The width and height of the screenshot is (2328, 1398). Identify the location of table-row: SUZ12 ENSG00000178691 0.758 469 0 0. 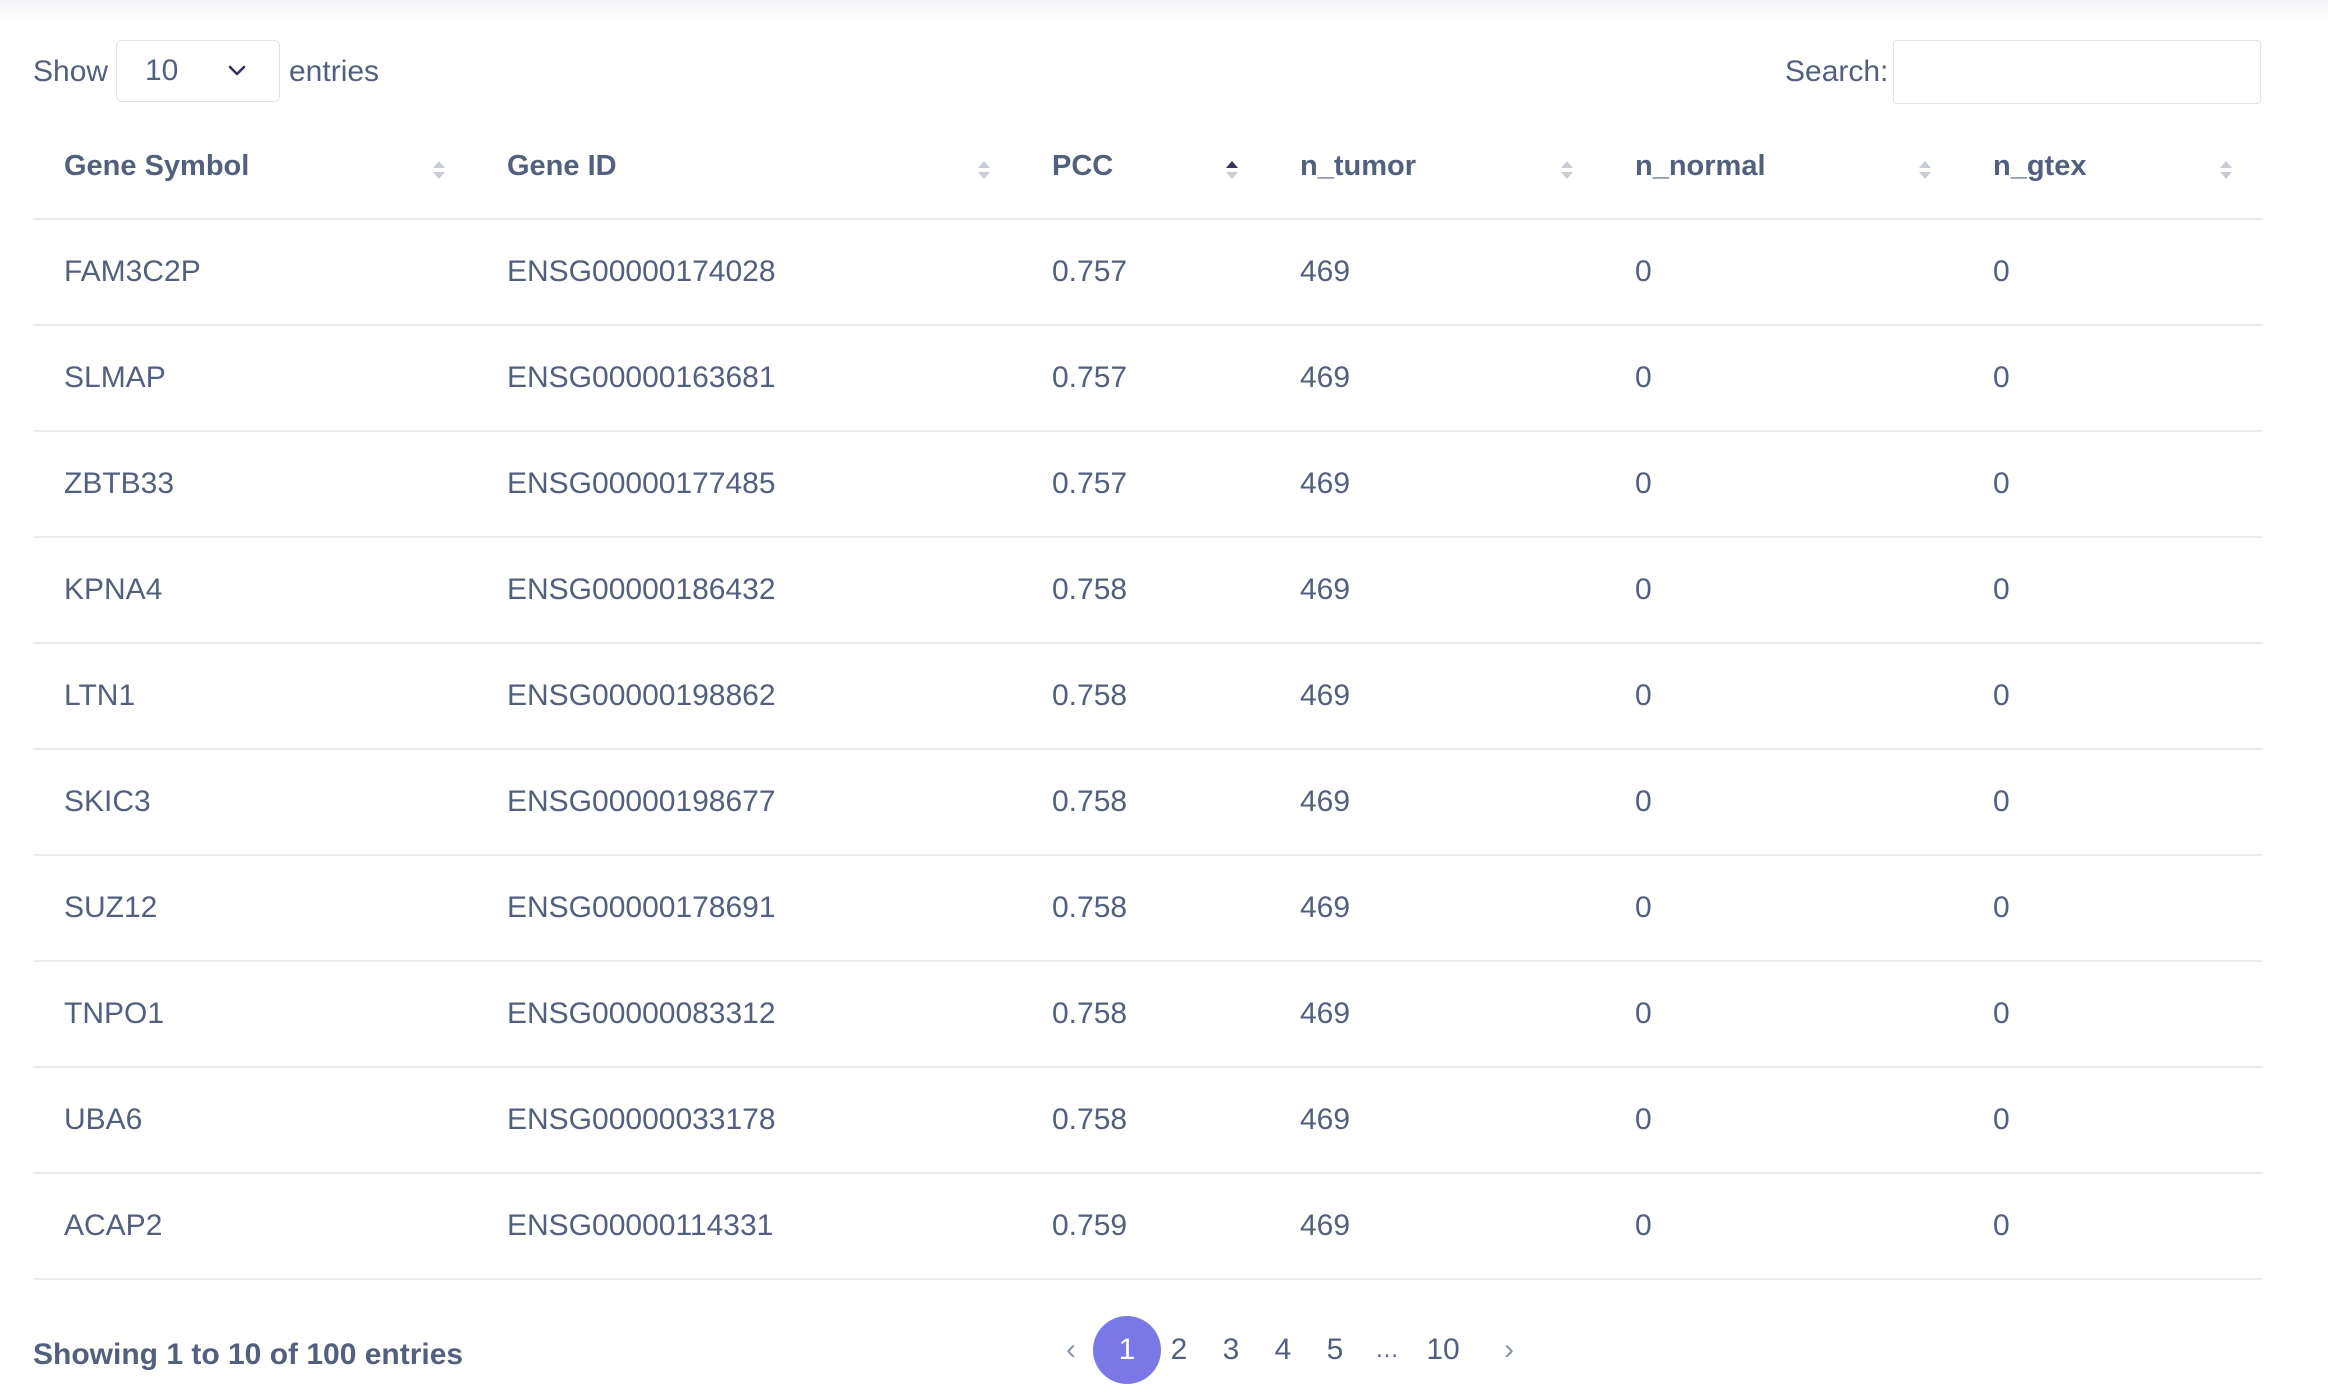
(1148, 908).